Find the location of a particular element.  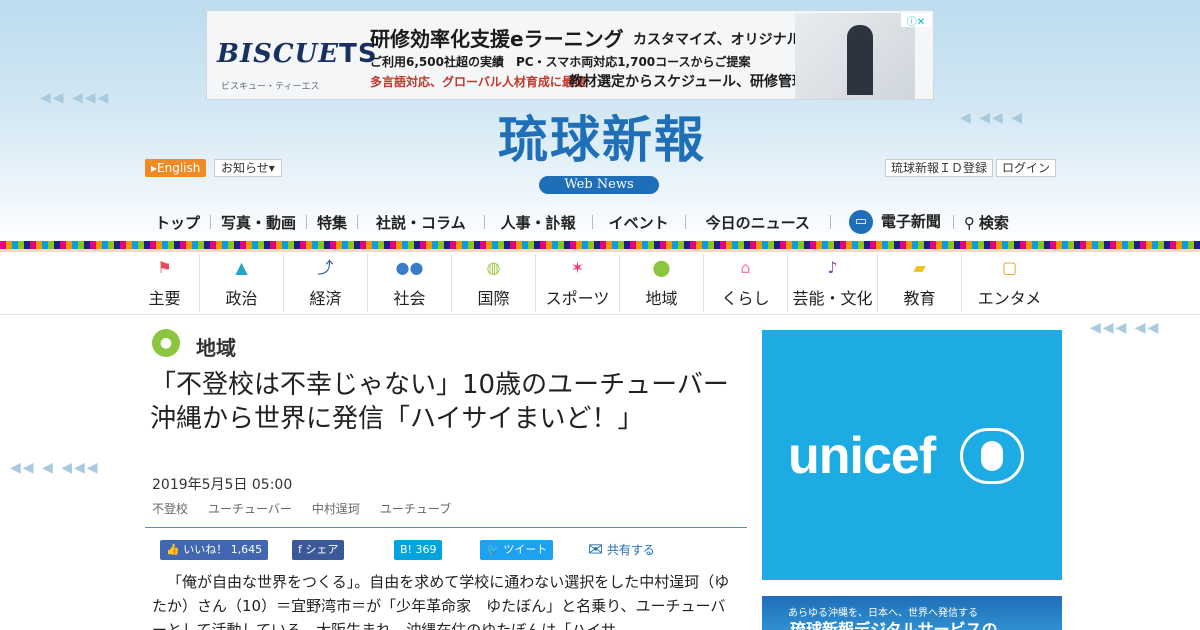

login-button: ログイン is located at coordinates (1026, 168).